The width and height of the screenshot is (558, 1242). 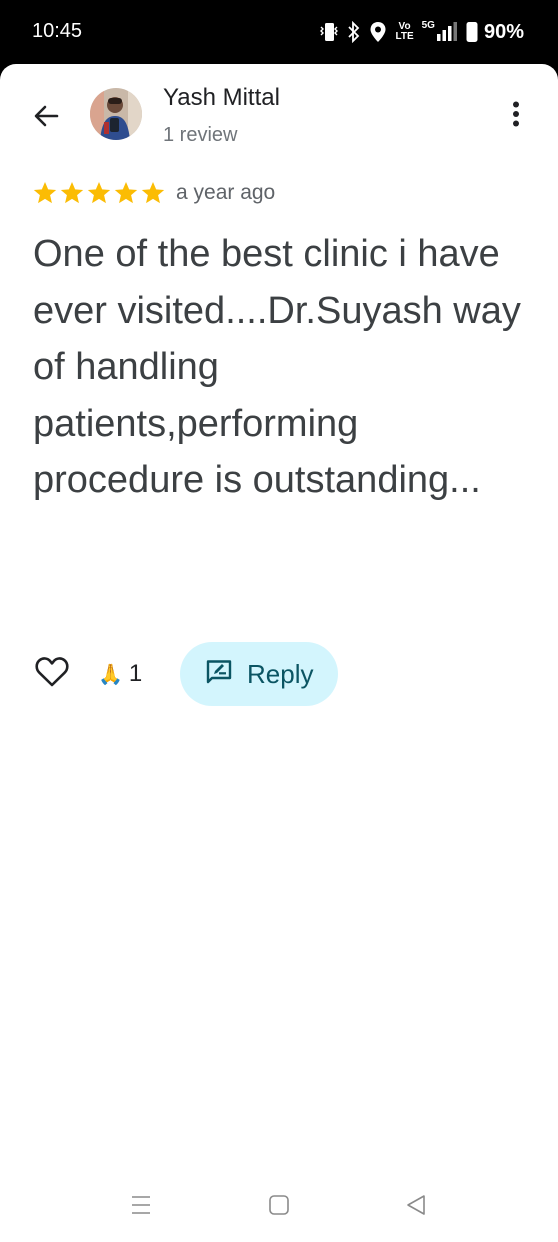 What do you see at coordinates (354, 32) in the screenshot?
I see `bluetooth-icon` at bounding box center [354, 32].